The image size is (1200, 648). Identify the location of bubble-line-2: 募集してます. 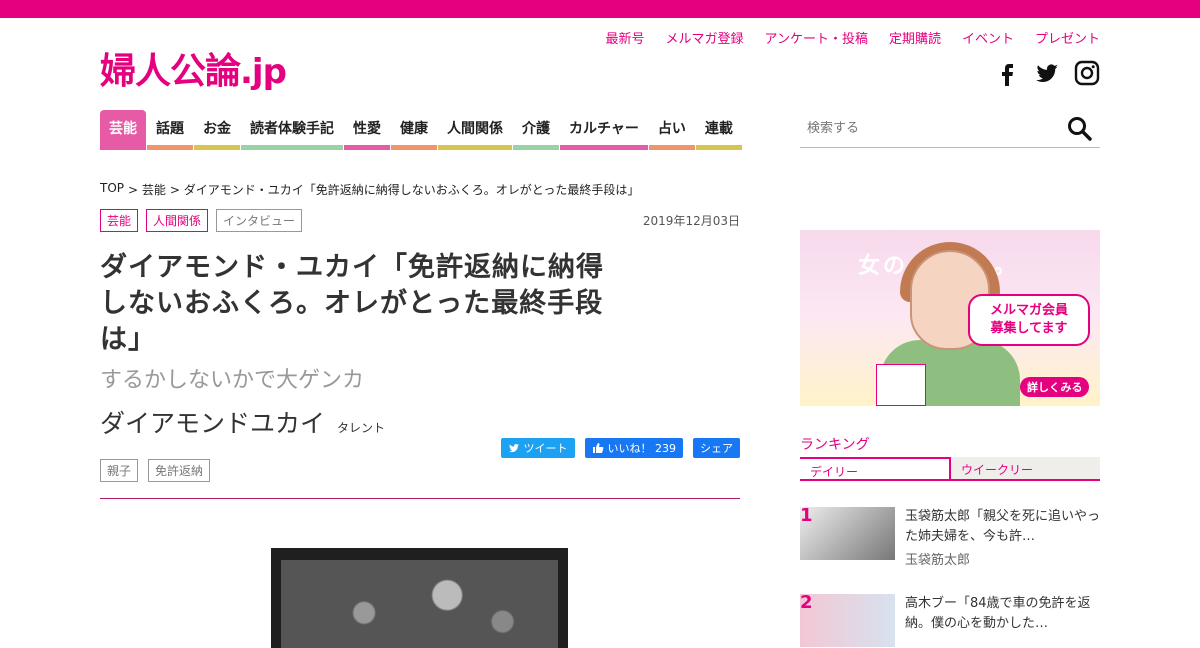
(1029, 328).